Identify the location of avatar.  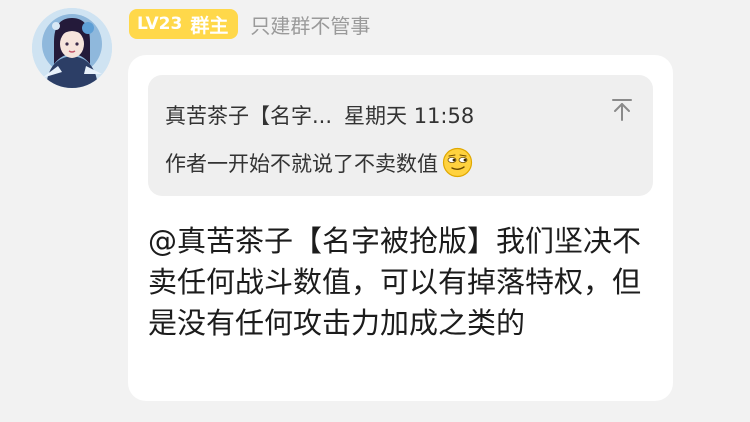
(72, 48).